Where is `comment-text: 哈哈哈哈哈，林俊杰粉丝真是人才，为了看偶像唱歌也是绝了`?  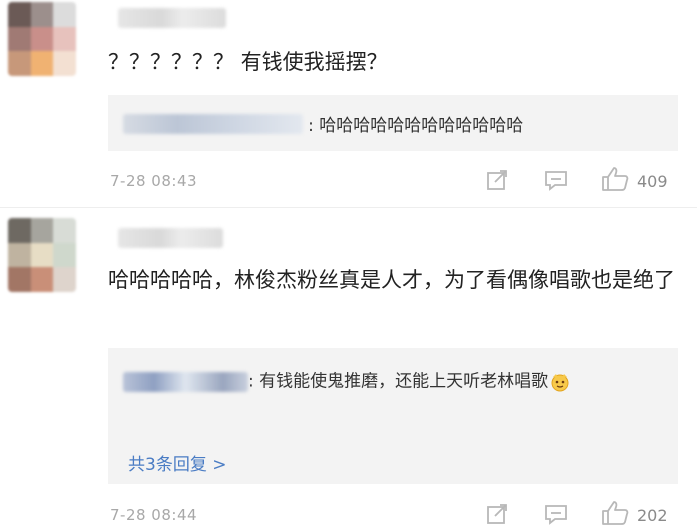 comment-text: 哈哈哈哈哈，林俊杰粉丝真是人才，为了看偶像唱歌也是绝了 is located at coordinates (391, 280).